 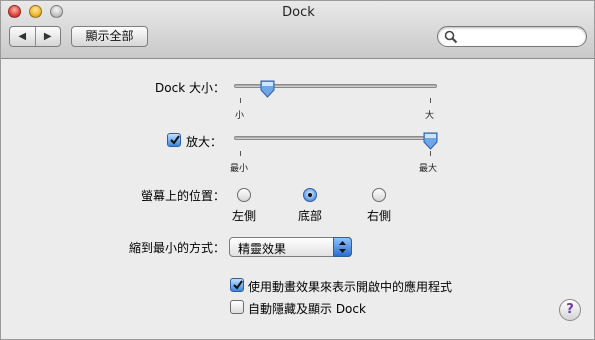 What do you see at coordinates (298, 12) in the screenshot?
I see `window-title: Dock` at bounding box center [298, 12].